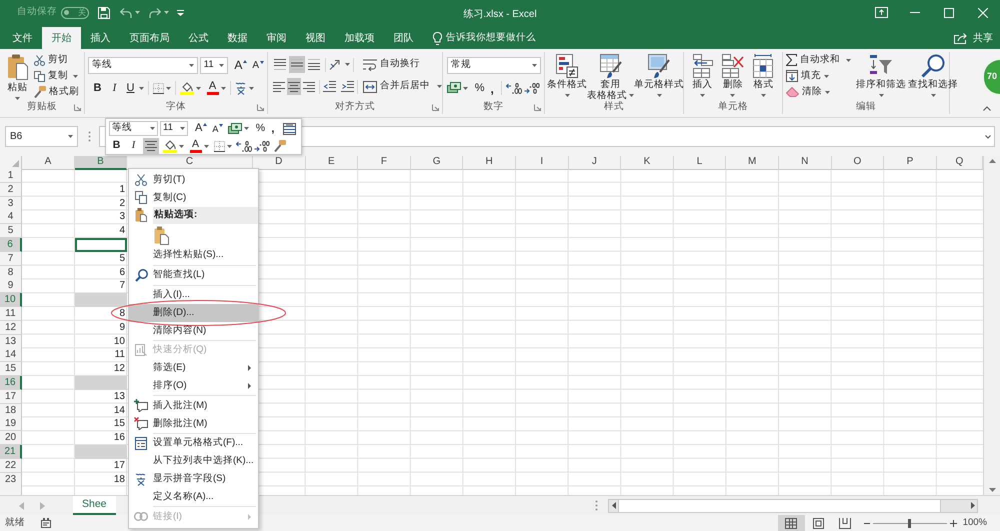  I want to click on menu-item: 排序(O), so click(193, 386).